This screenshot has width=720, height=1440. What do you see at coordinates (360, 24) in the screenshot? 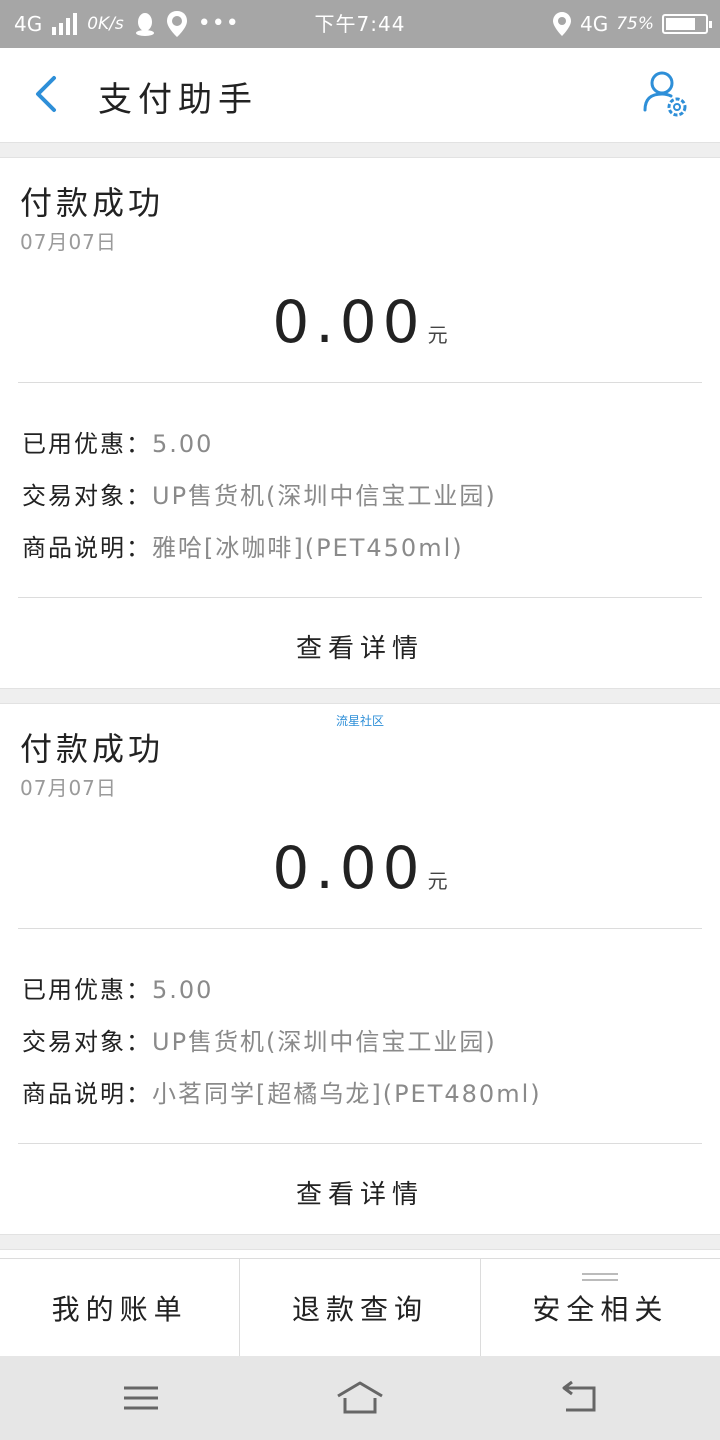
I see `status-bar: 4G 0K/s ••• 下午7:44 4G 75%` at bounding box center [360, 24].